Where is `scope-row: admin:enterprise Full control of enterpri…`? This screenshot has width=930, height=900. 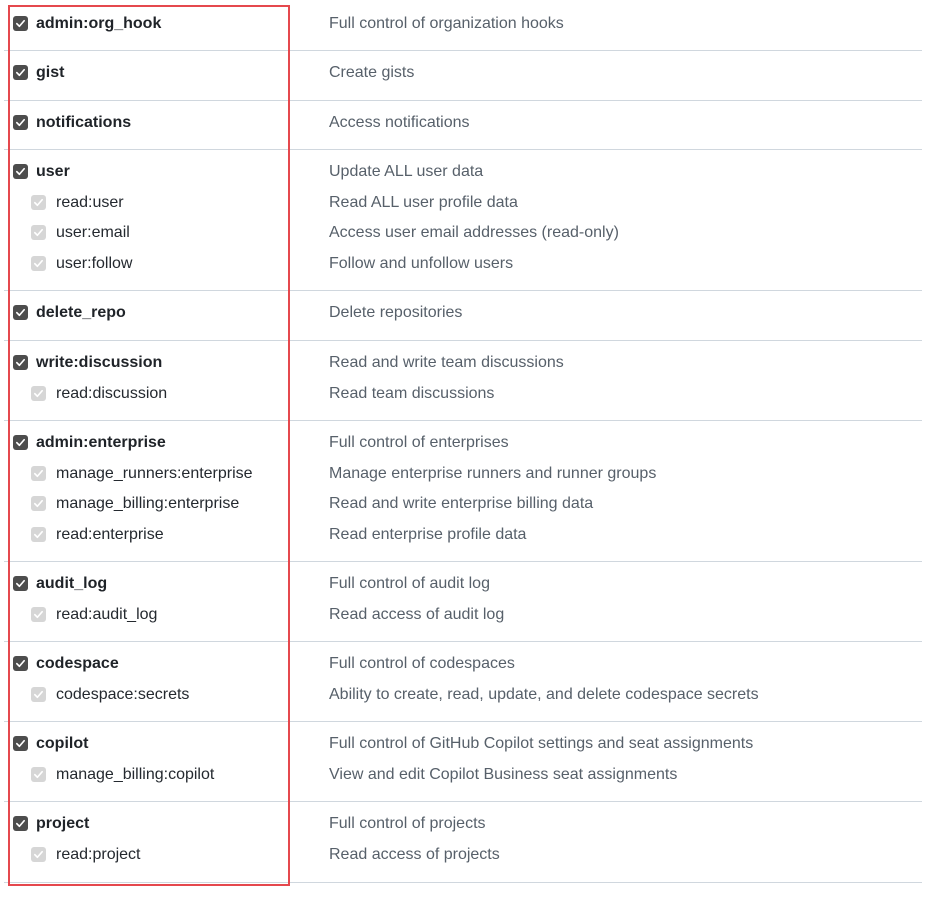 scope-row: admin:enterprise Full control of enterpri… is located at coordinates (463, 443).